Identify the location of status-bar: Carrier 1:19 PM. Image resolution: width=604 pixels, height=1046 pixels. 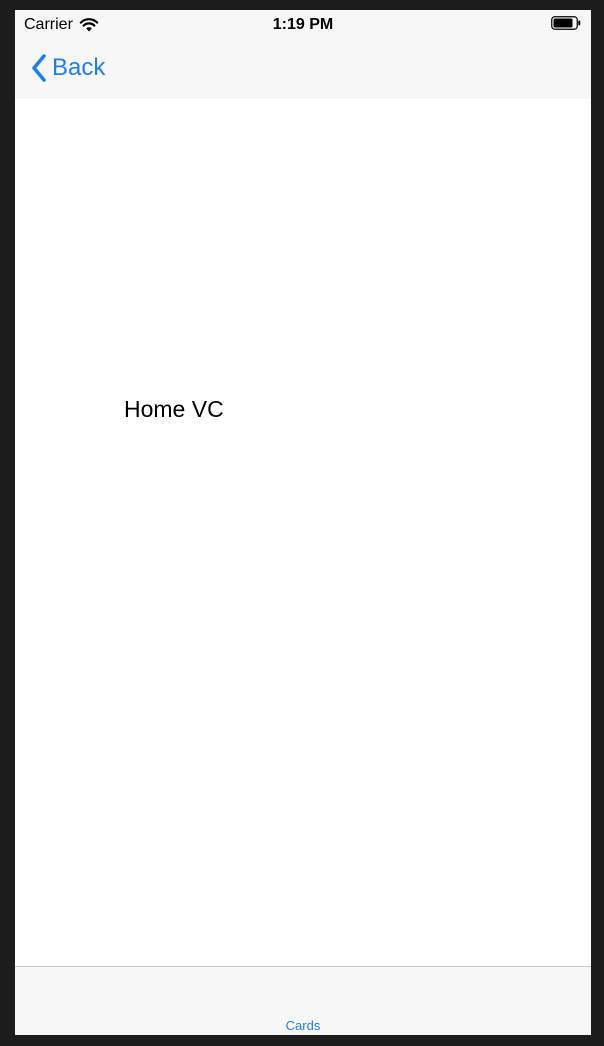
(303, 25).